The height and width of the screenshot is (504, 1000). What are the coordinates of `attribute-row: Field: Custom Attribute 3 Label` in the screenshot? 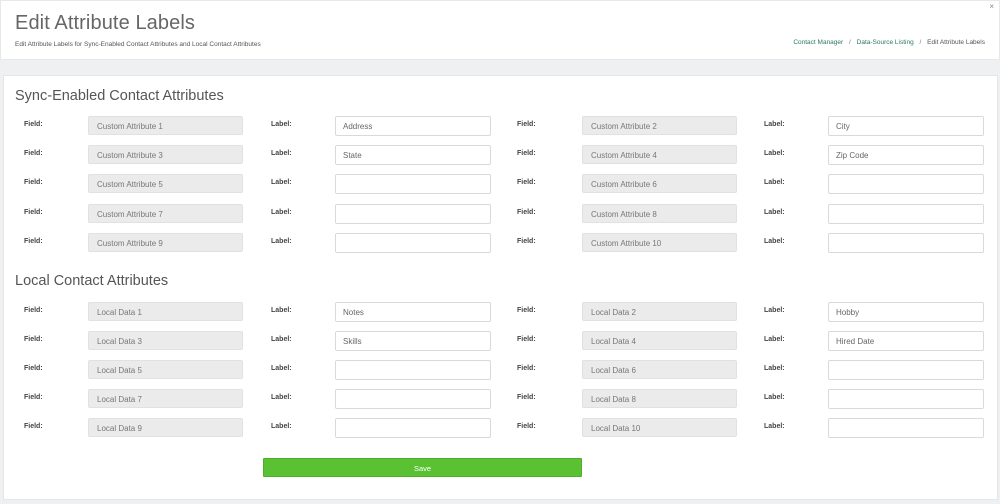 It's located at (500, 156).